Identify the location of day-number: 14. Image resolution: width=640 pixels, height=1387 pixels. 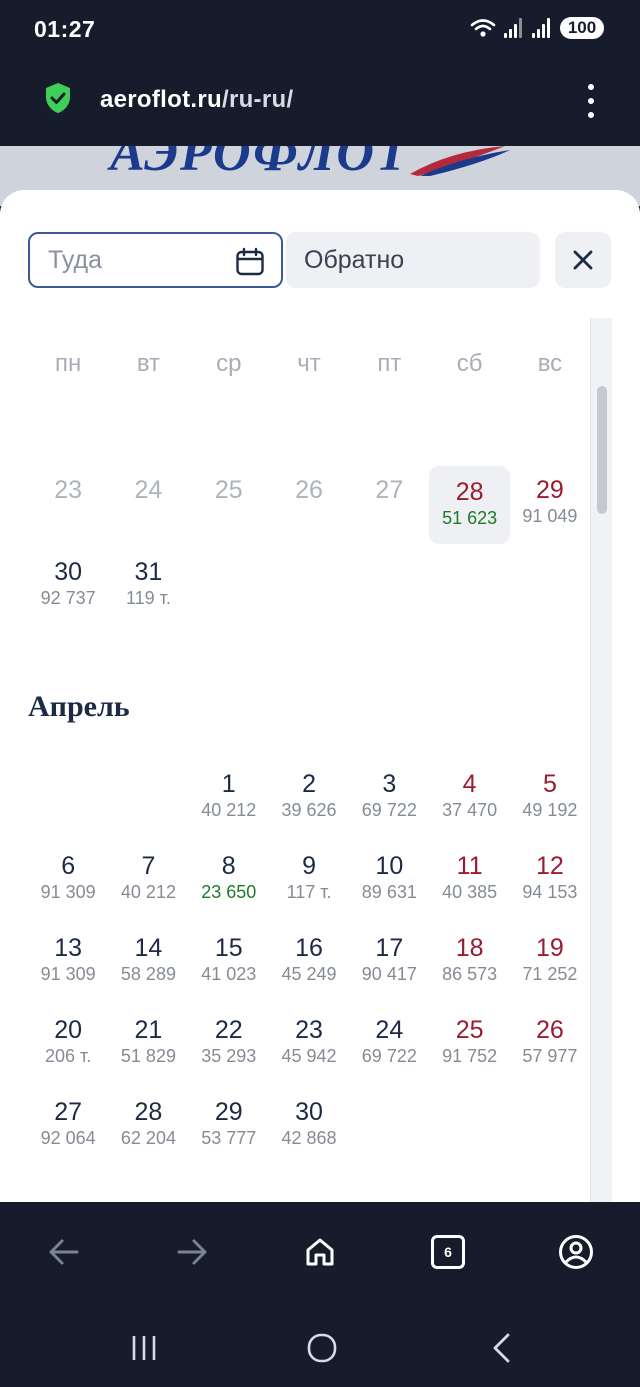
(148, 948).